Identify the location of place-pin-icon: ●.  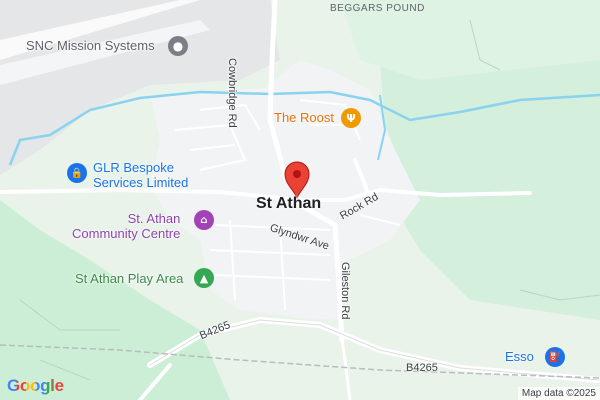
(178, 46).